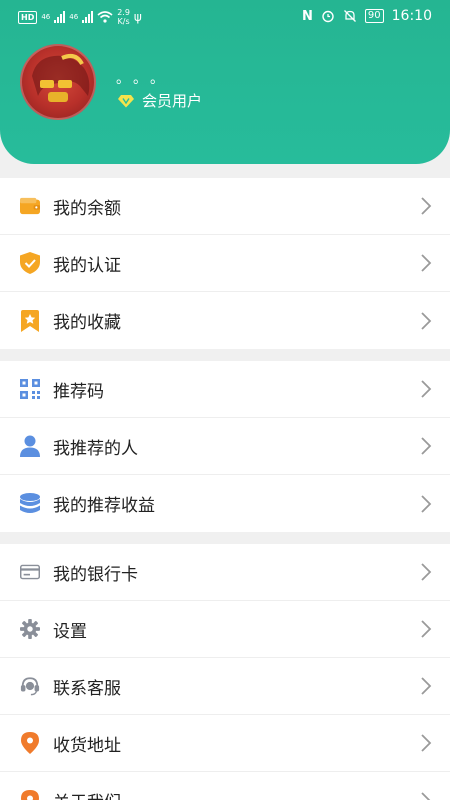 This screenshot has width=450, height=800. Describe the element at coordinates (30, 686) in the screenshot. I see `headset-icon` at that location.